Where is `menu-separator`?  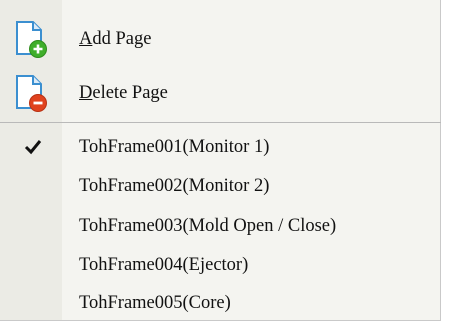
menu-separator is located at coordinates (220, 122).